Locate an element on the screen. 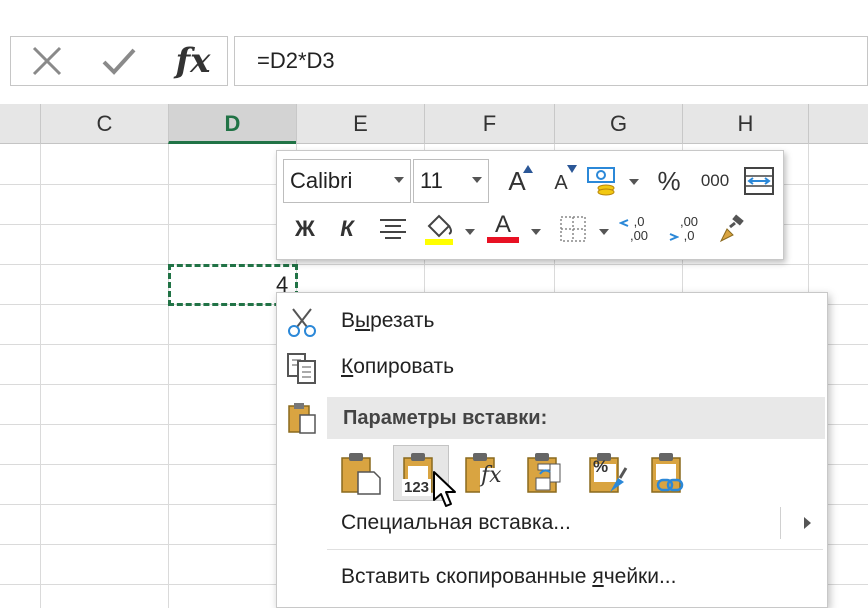 This screenshot has height=608, width=868. enter-button is located at coordinates (119, 61).